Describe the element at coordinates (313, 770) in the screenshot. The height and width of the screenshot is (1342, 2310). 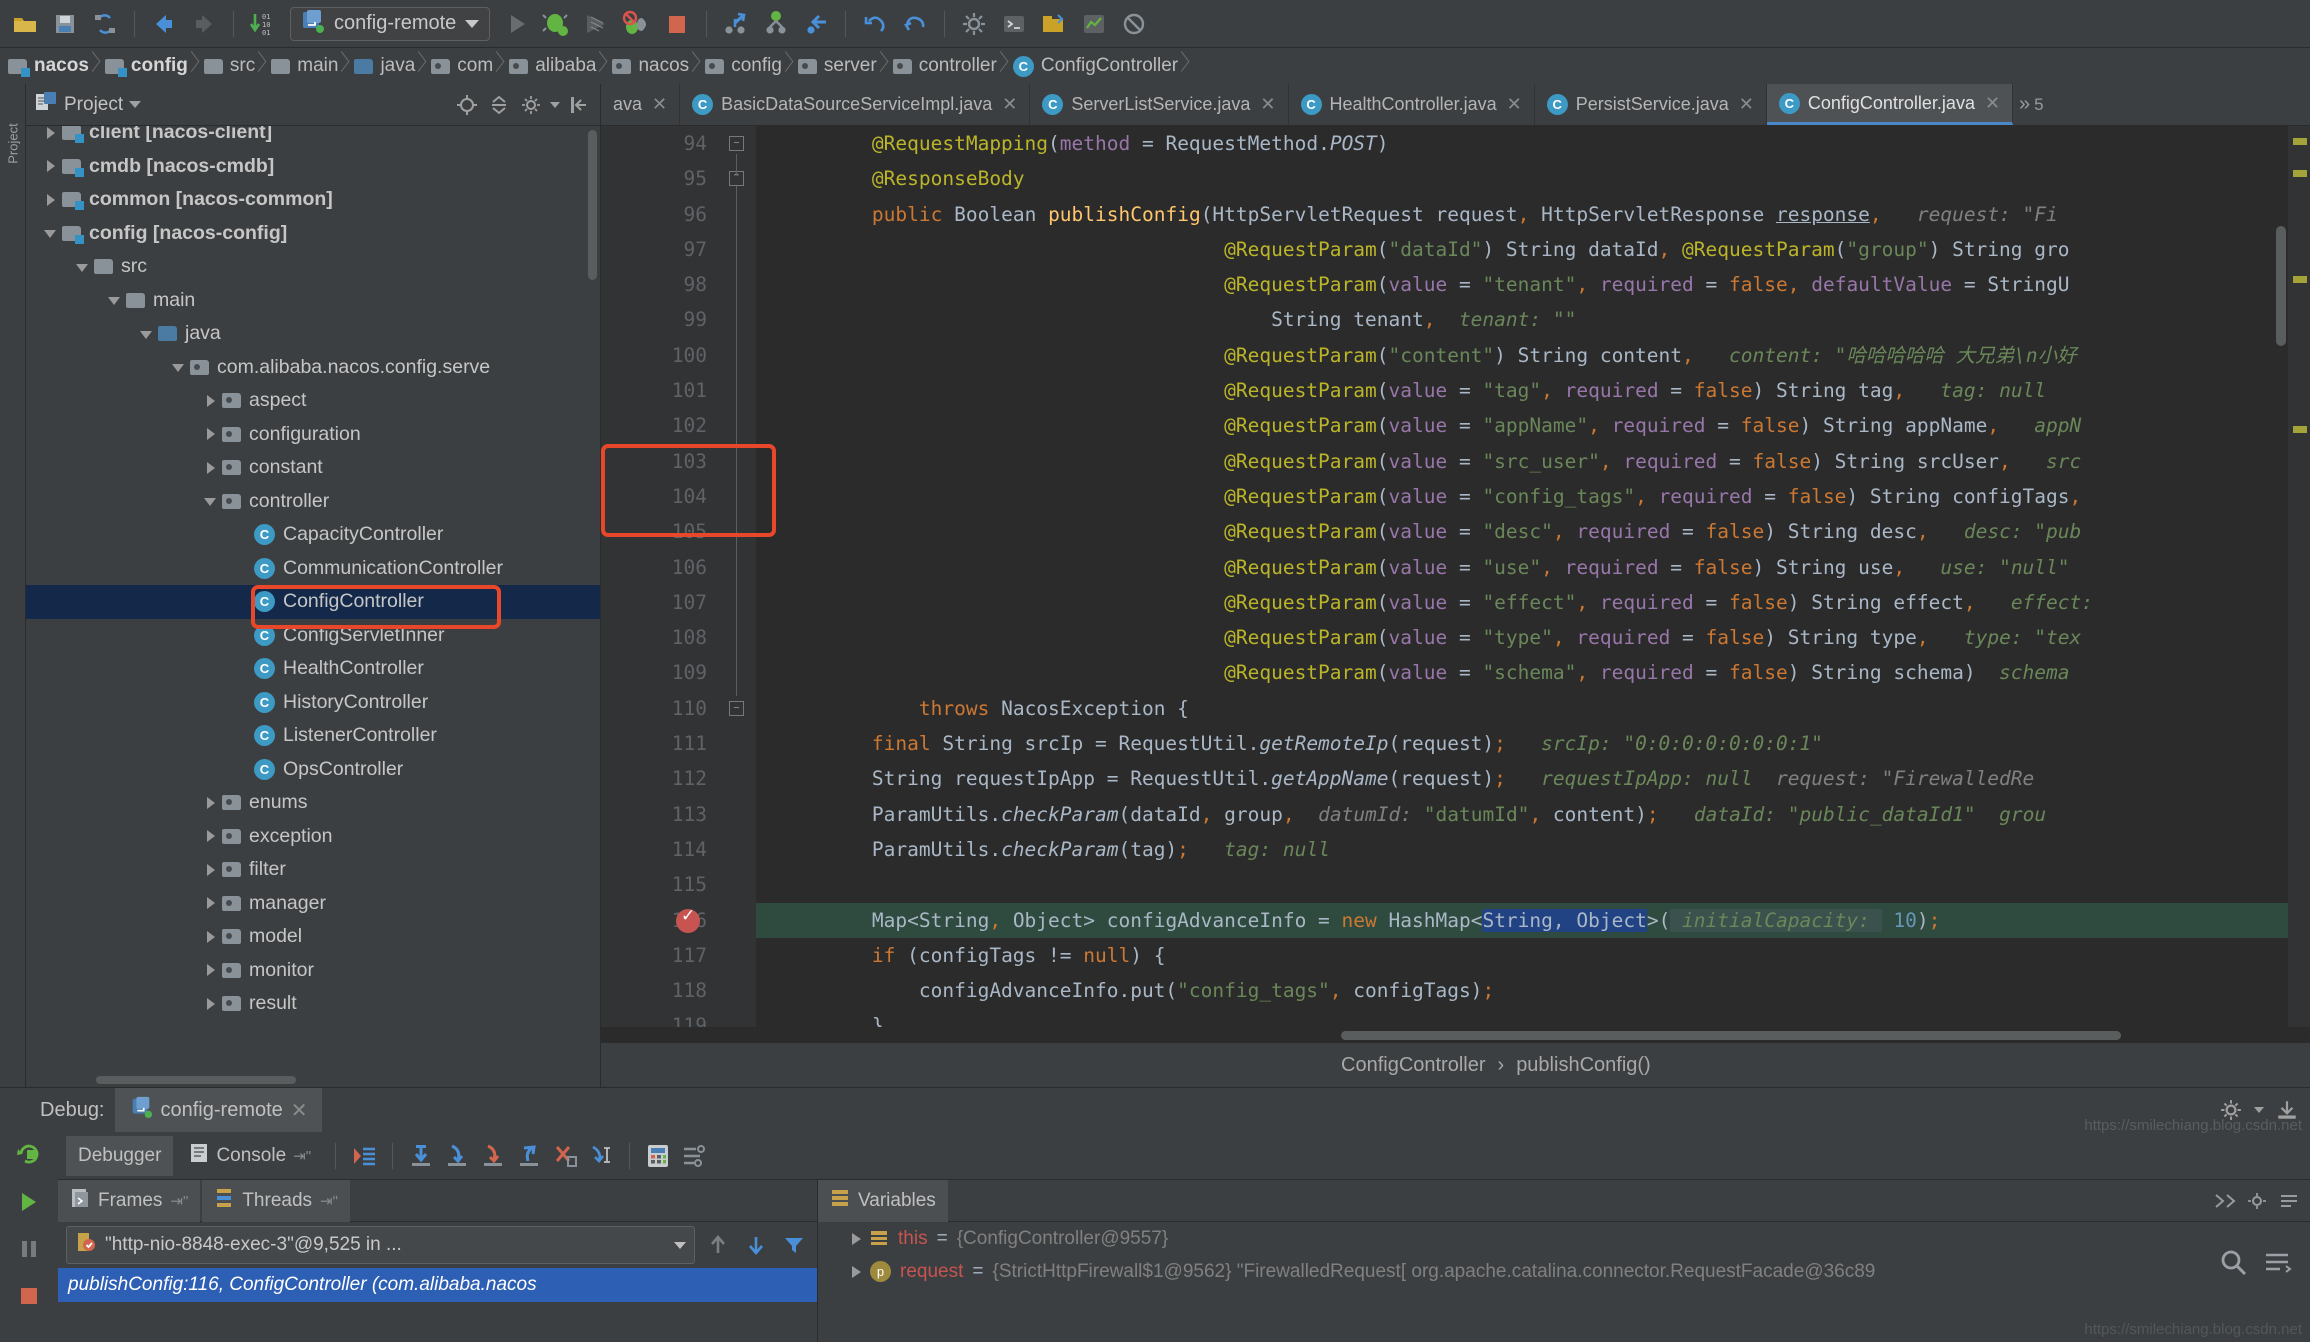
I see `tree-class-OpsController: C OpsController` at that location.